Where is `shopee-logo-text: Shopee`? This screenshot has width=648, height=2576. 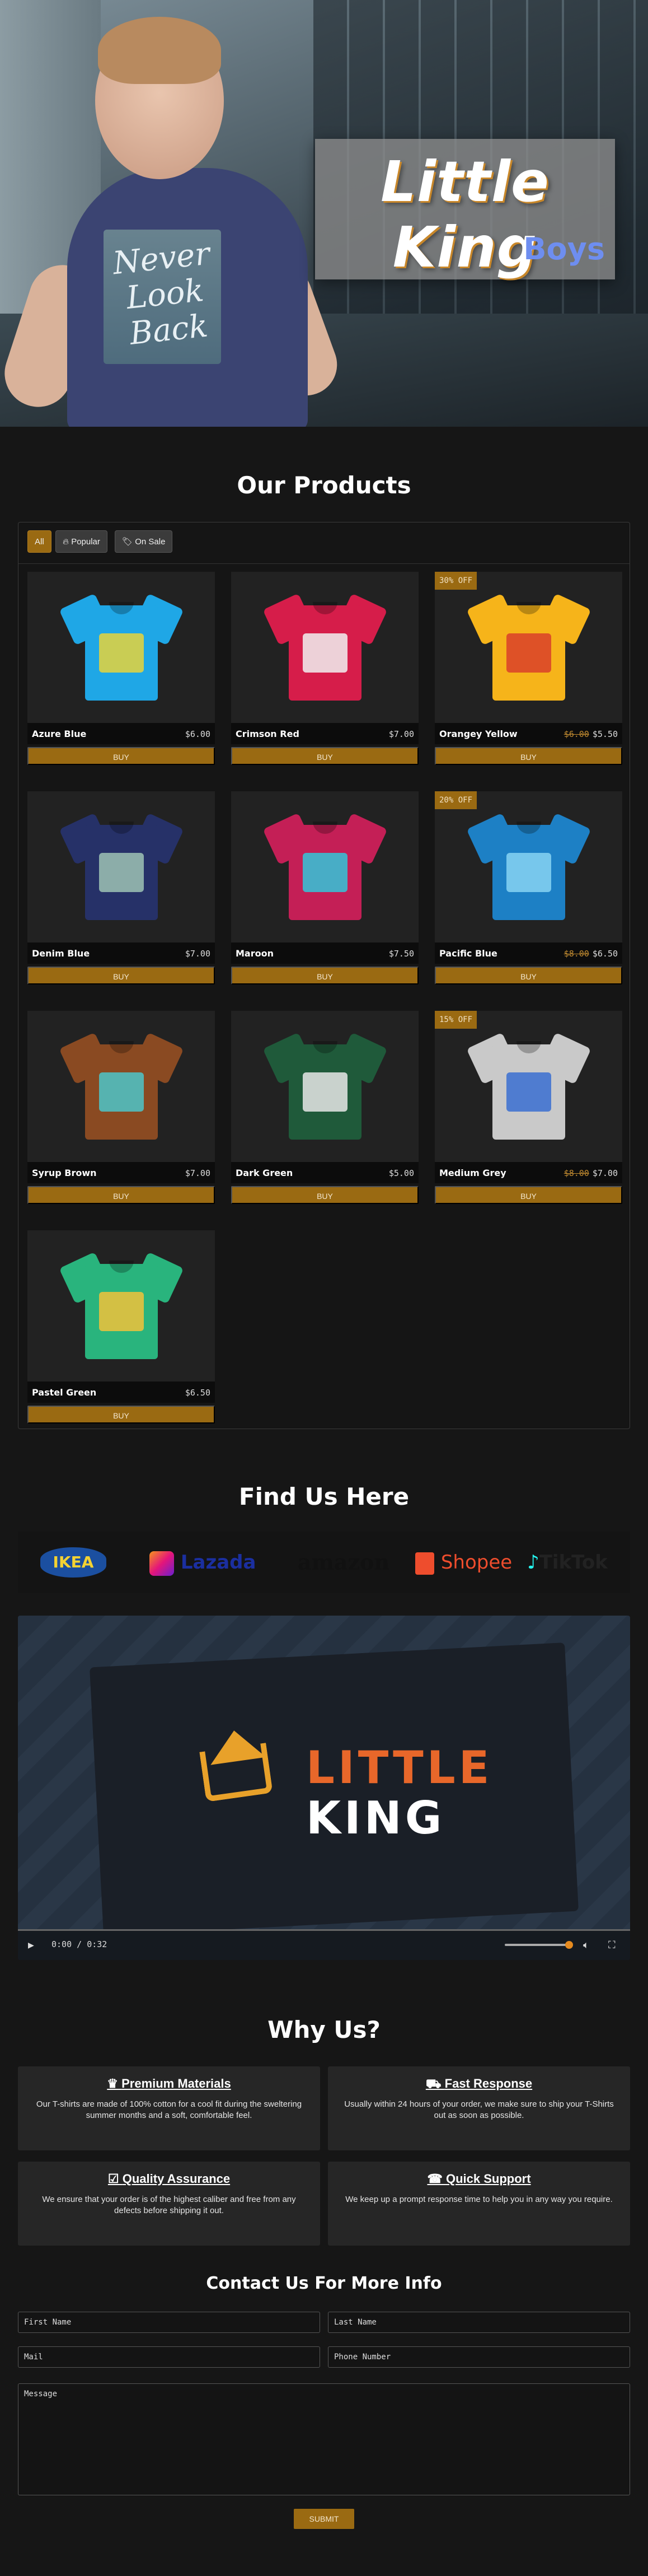
shopee-logo-text: Shopee is located at coordinates (476, 1563).